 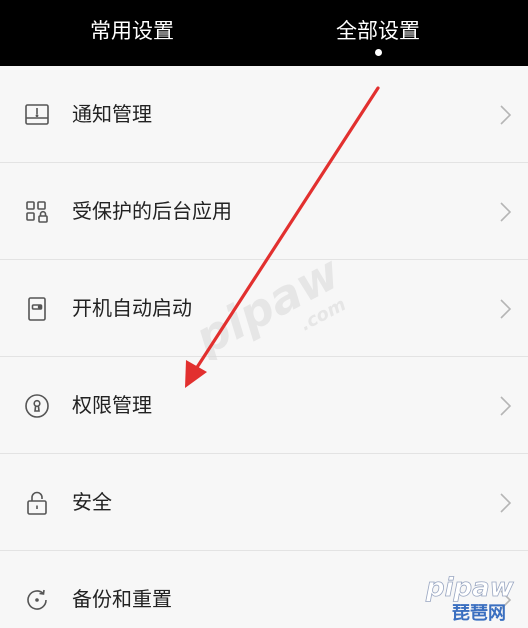 I want to click on active-tab-indicator, so click(x=378, y=52).